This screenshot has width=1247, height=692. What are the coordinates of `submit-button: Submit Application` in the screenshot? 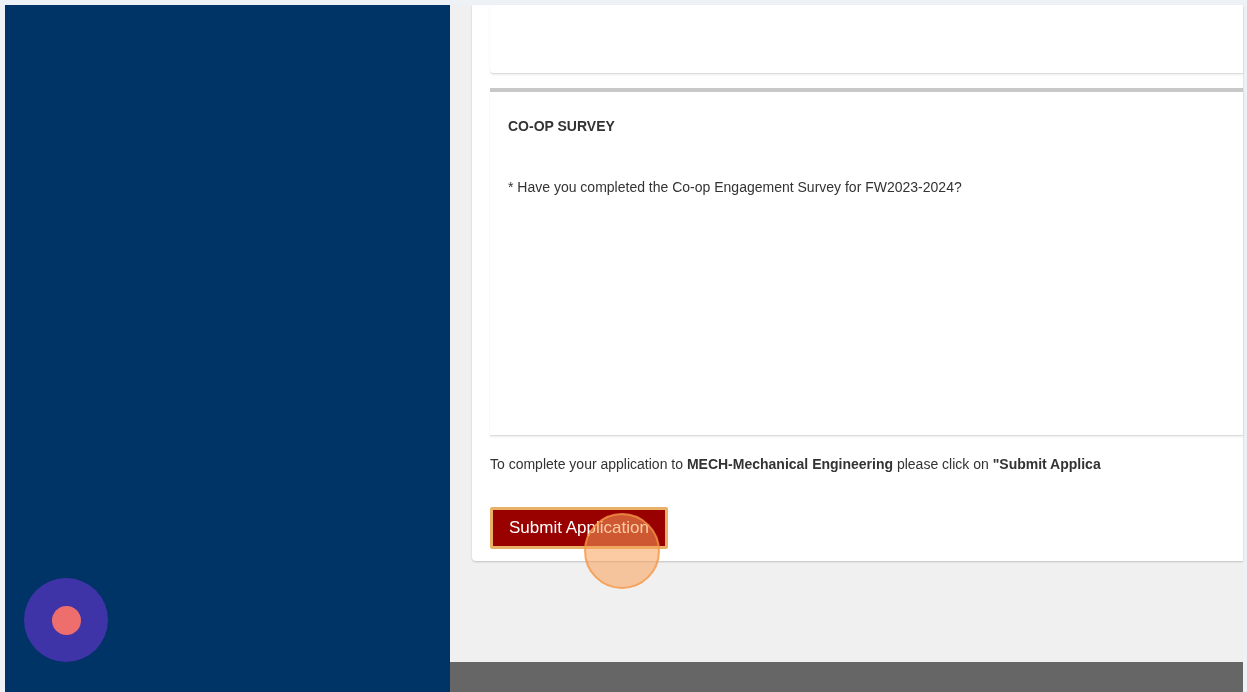 It's located at (579, 528).